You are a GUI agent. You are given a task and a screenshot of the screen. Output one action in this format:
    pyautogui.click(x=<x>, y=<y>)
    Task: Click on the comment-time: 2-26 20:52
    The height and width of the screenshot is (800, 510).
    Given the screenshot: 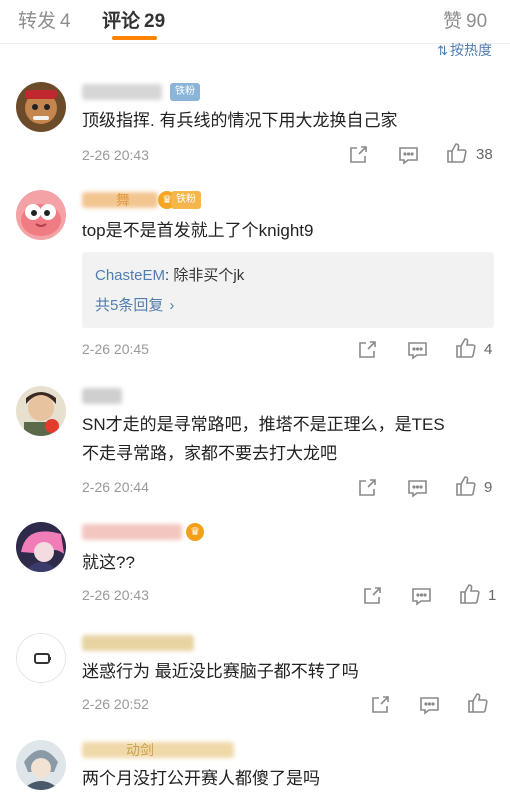 What is the action you would take?
    pyautogui.click(x=115, y=704)
    